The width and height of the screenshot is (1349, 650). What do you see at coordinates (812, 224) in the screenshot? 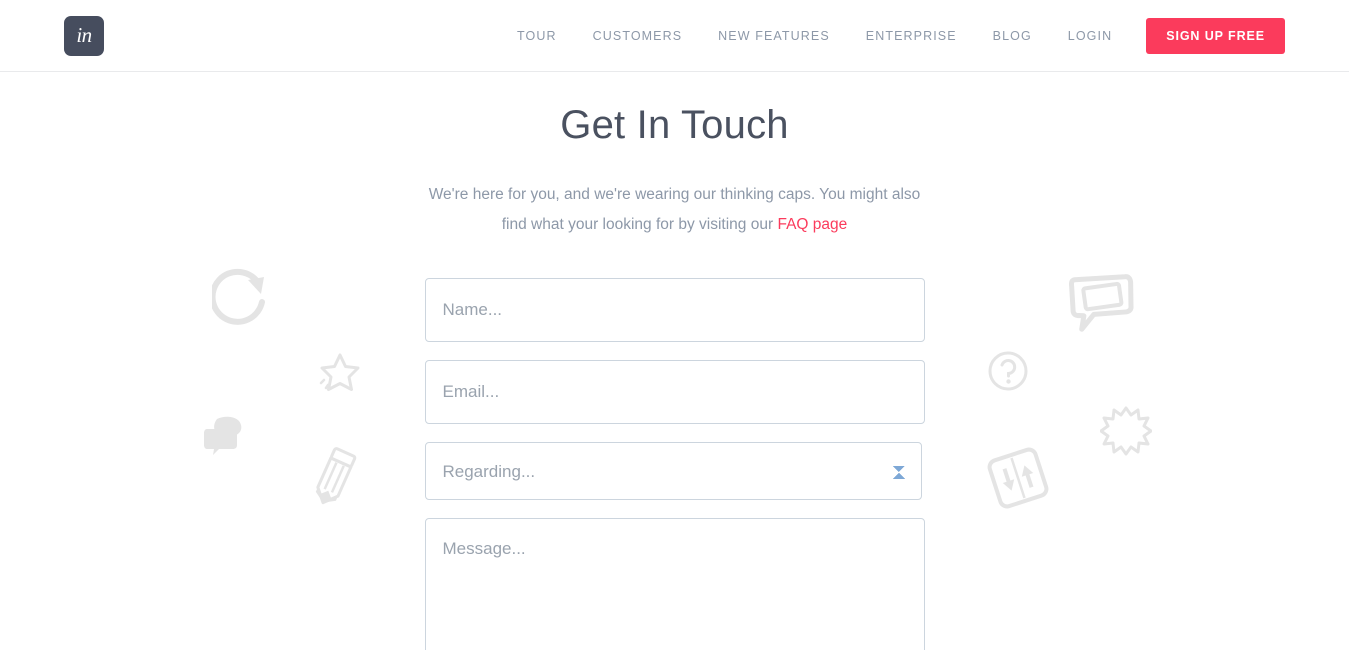
I see `faq-page-link: FAQ page` at bounding box center [812, 224].